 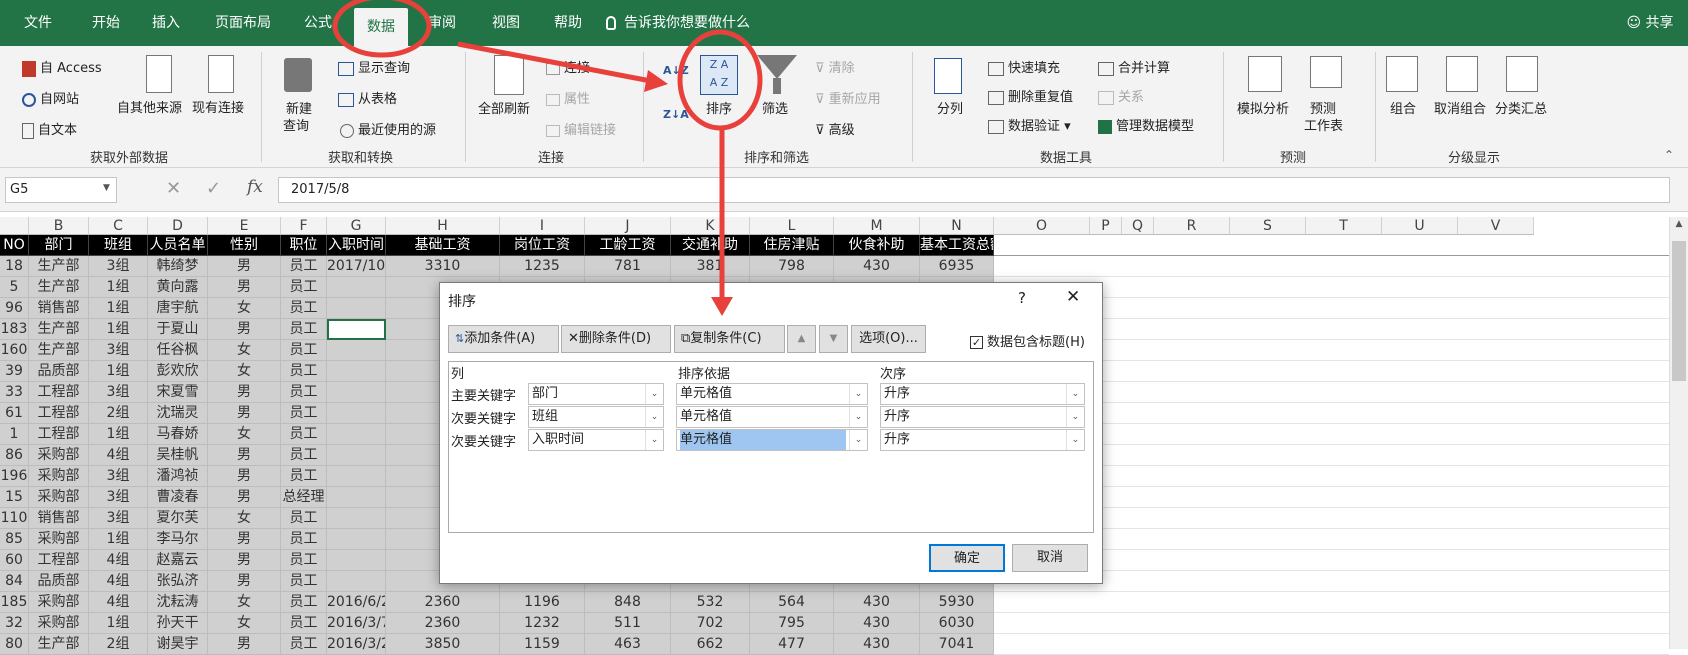 I want to click on column-header-U: U, so click(x=1420, y=226).